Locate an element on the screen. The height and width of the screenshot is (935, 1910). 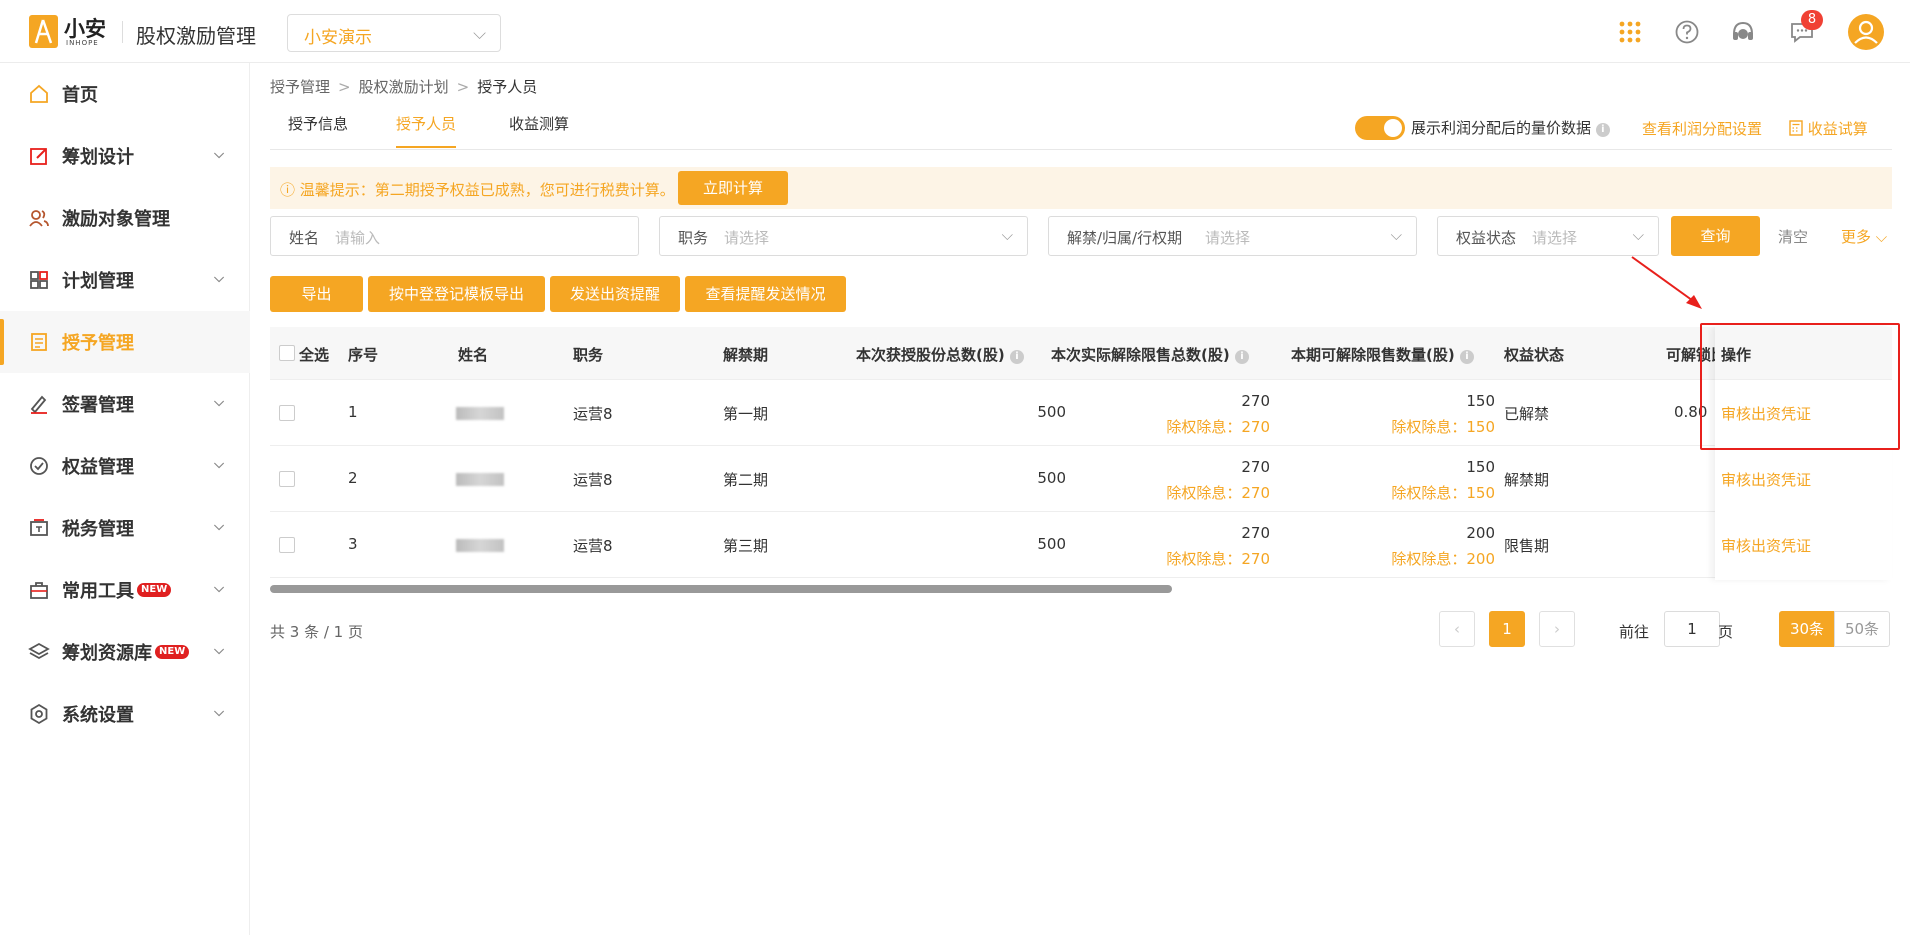
page-number-button: 1 is located at coordinates (1507, 629).